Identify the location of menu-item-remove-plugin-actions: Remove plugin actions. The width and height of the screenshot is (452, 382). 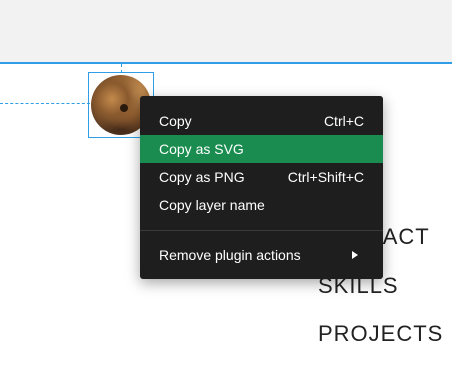
(261, 255).